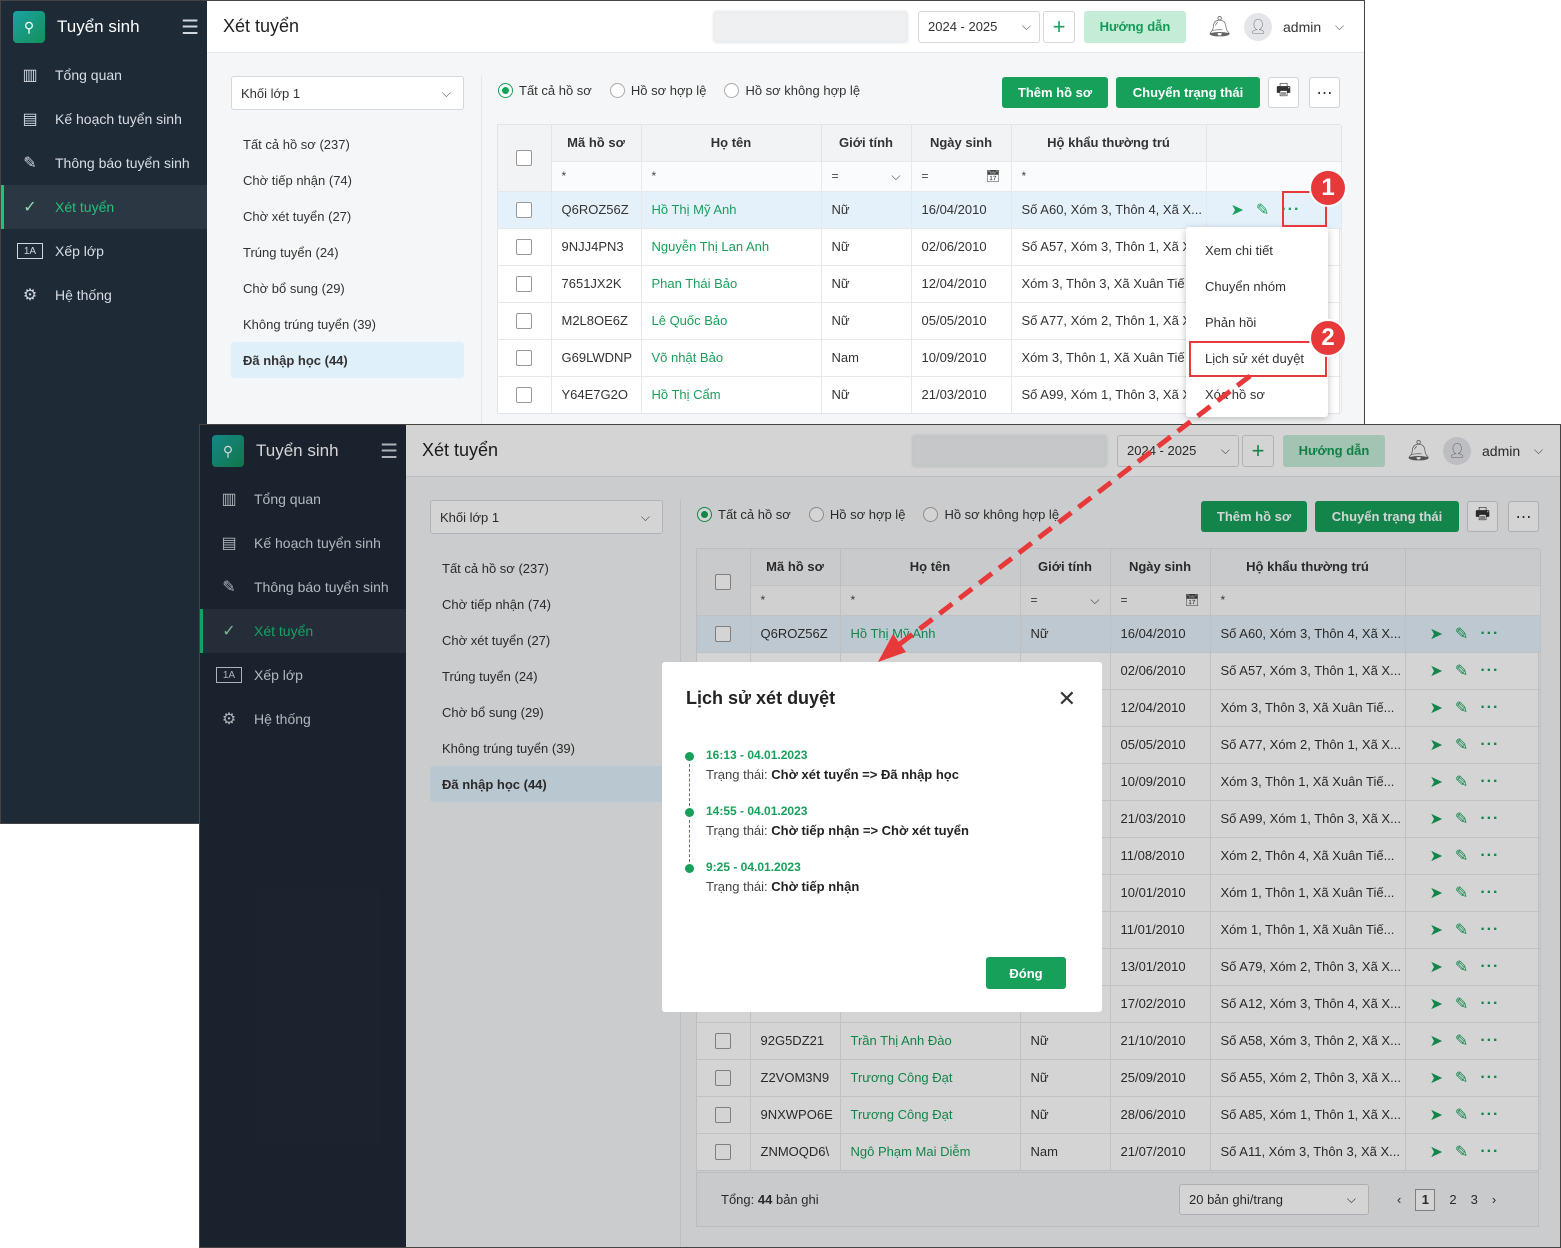 The height and width of the screenshot is (1248, 1561). I want to click on arrow-line, so click(1071, 513).